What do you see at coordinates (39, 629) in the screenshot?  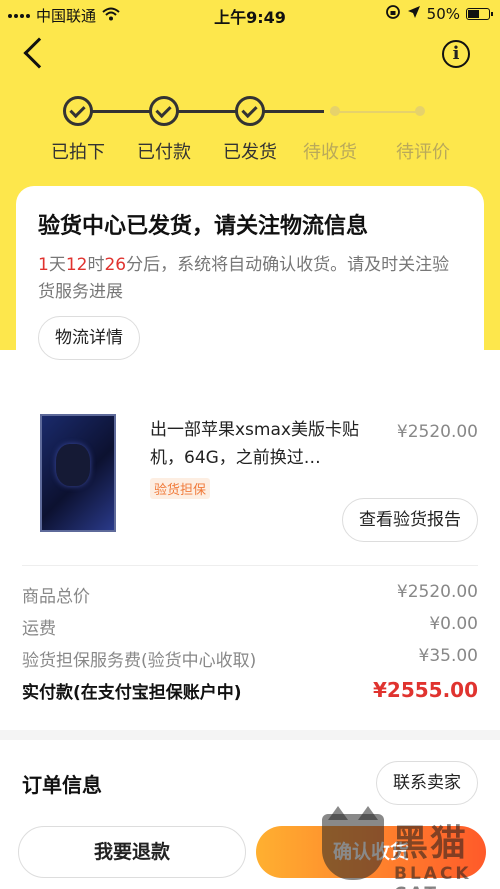 I see `fee-label: 运费` at bounding box center [39, 629].